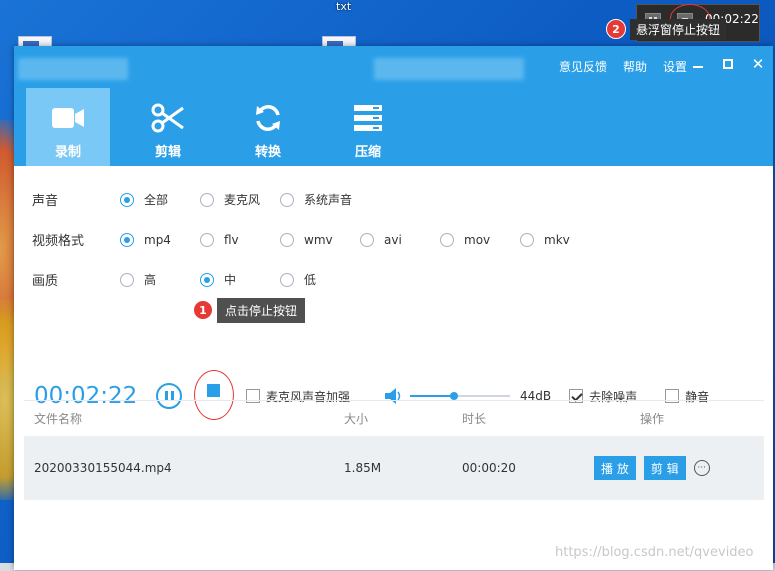 This screenshot has height=571, width=775. I want to click on tab-label: 压缩, so click(367, 152).